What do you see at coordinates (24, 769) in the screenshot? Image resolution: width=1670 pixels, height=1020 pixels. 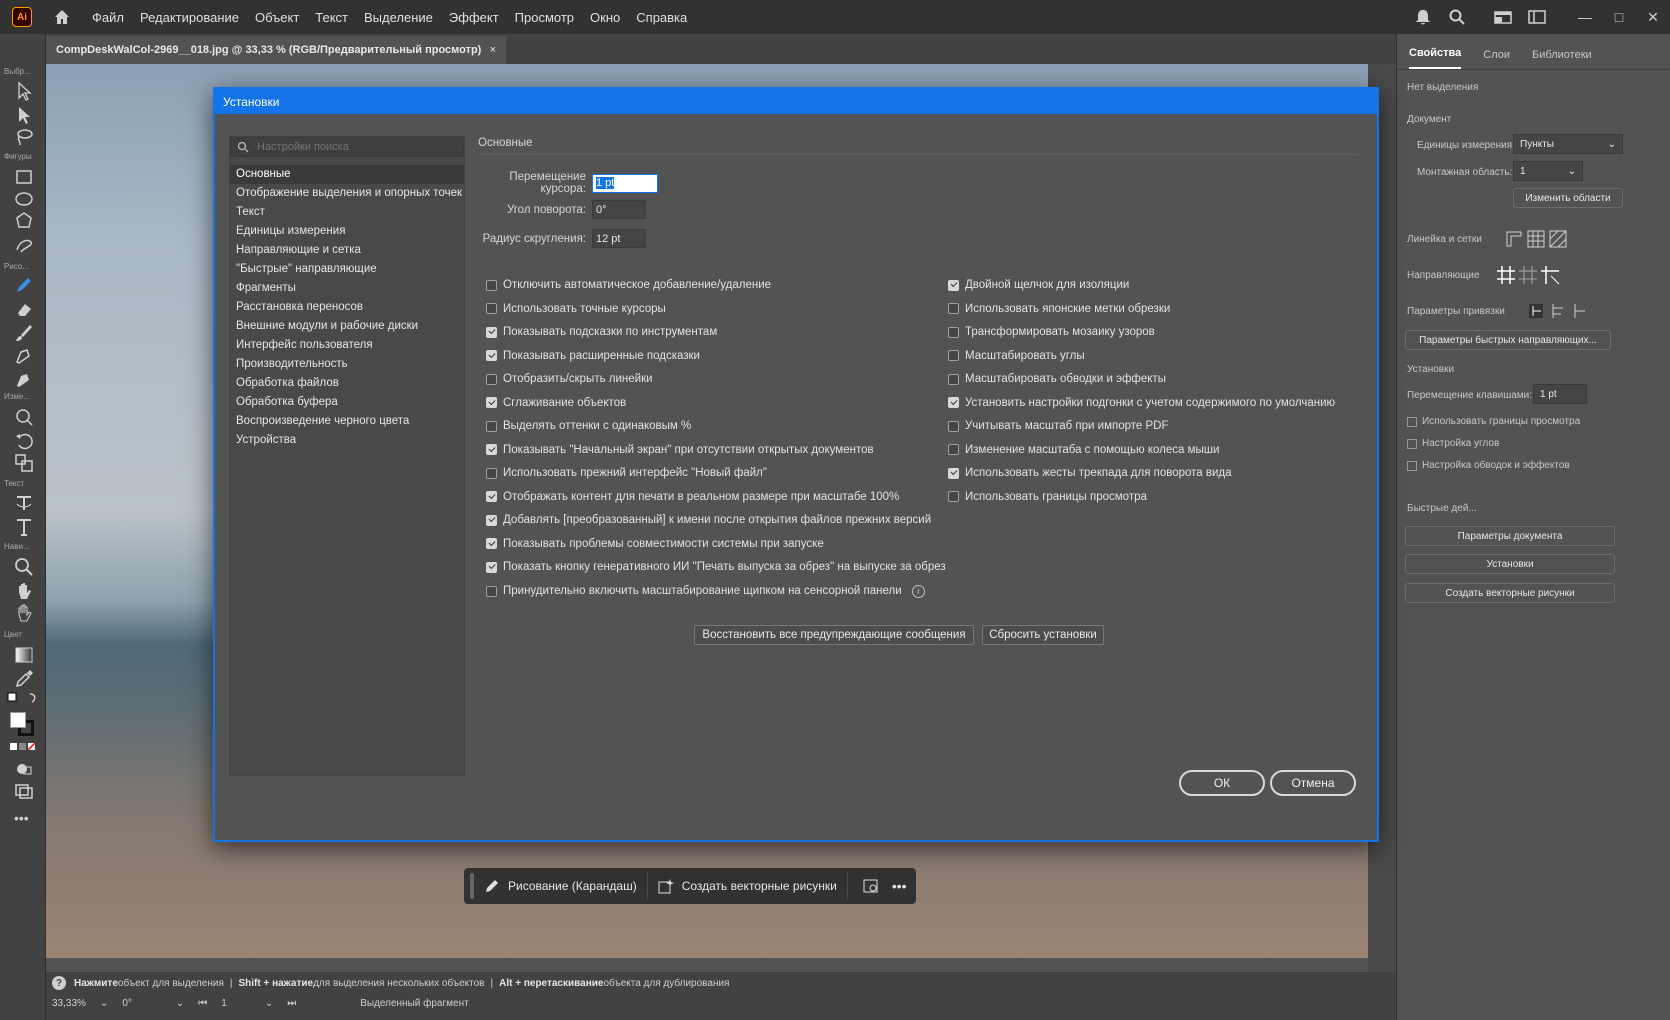 I see `draw-mode-icon` at bounding box center [24, 769].